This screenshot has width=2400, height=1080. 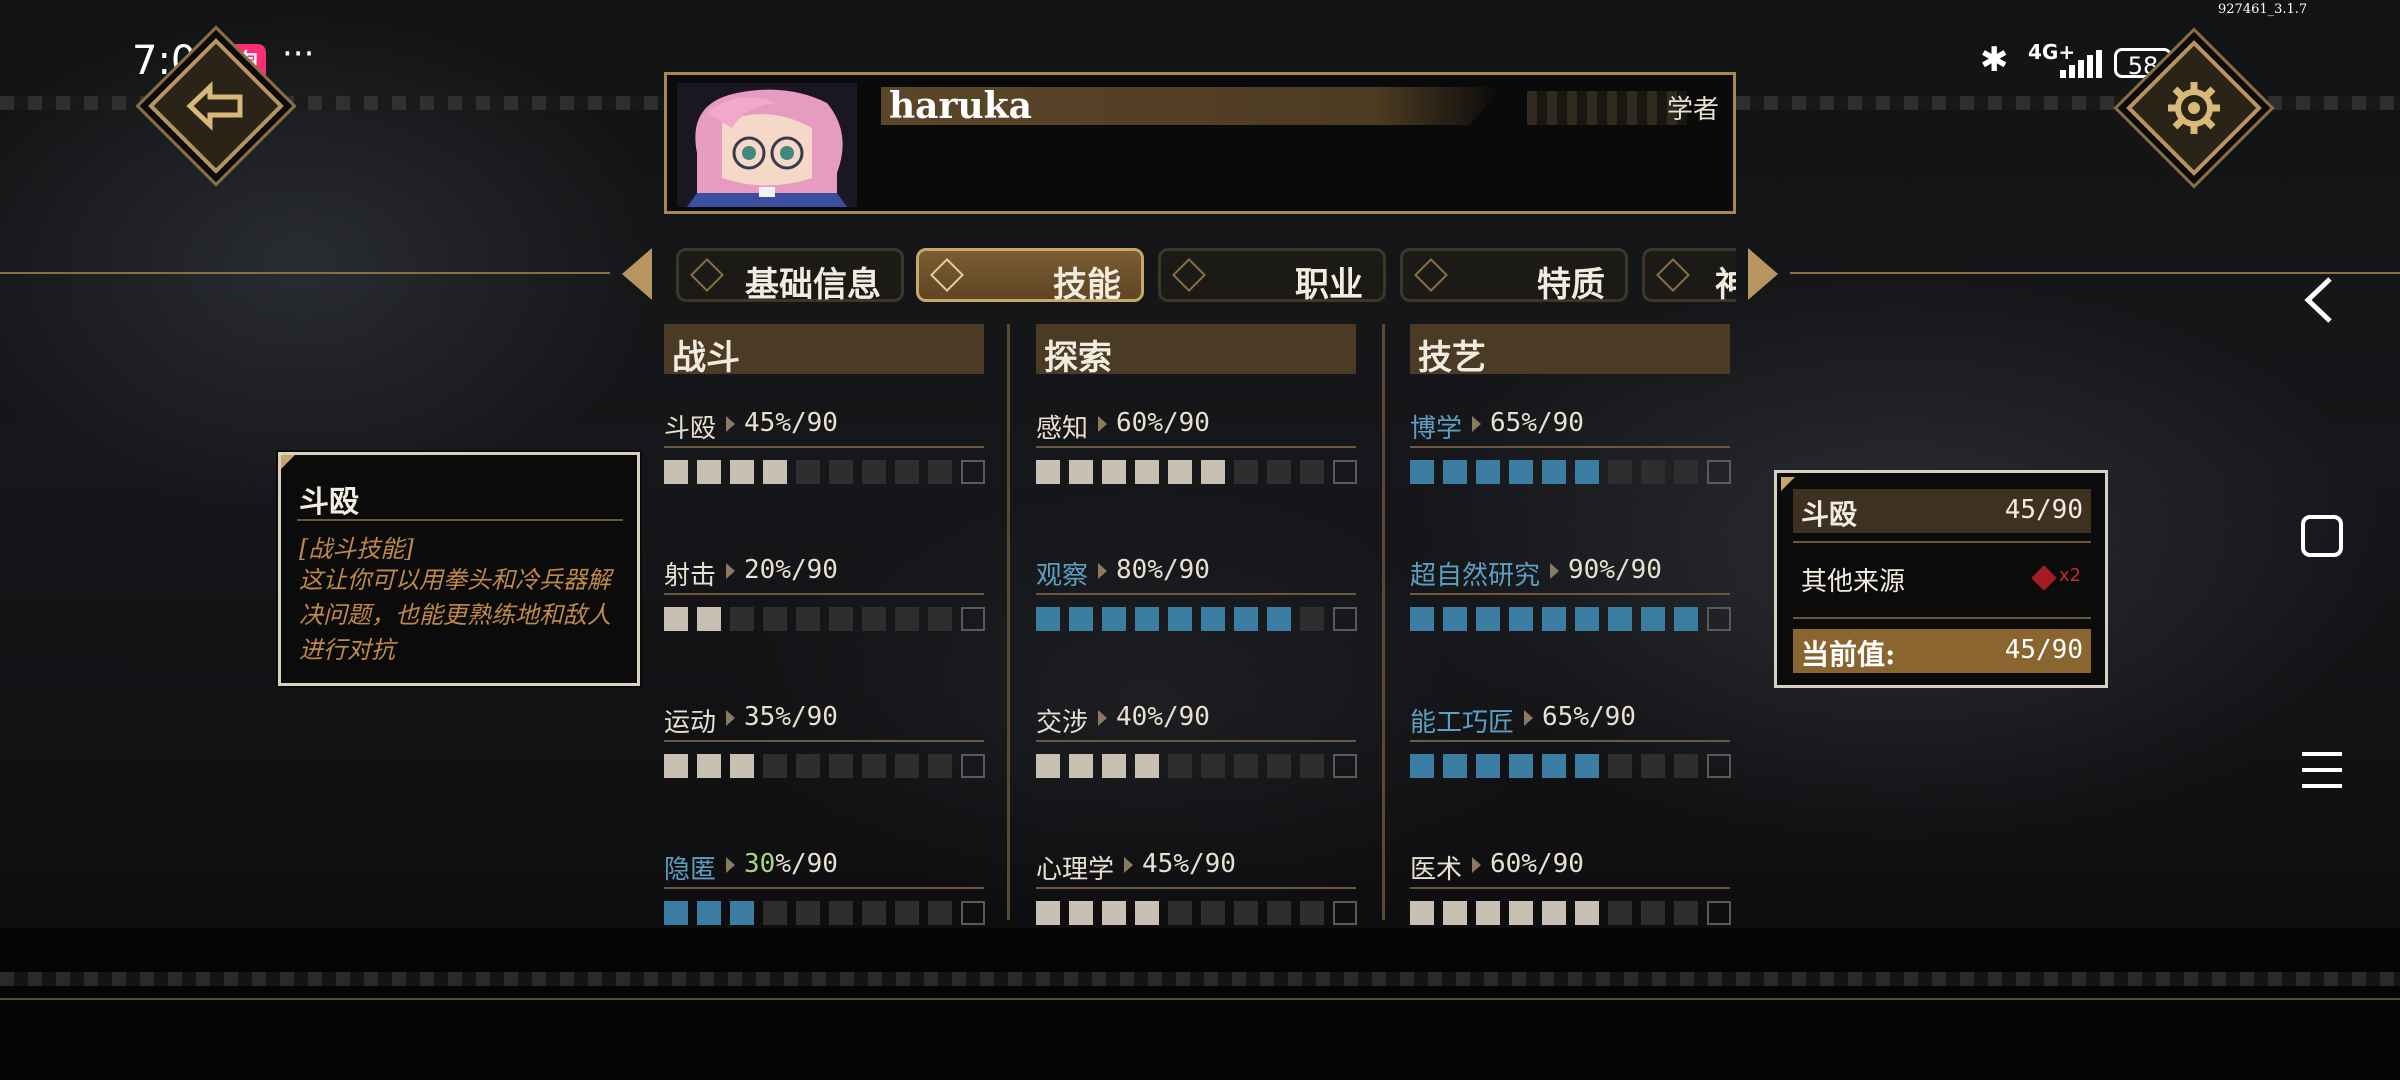 What do you see at coordinates (824, 351) in the screenshot?
I see `column-header: 战斗` at bounding box center [824, 351].